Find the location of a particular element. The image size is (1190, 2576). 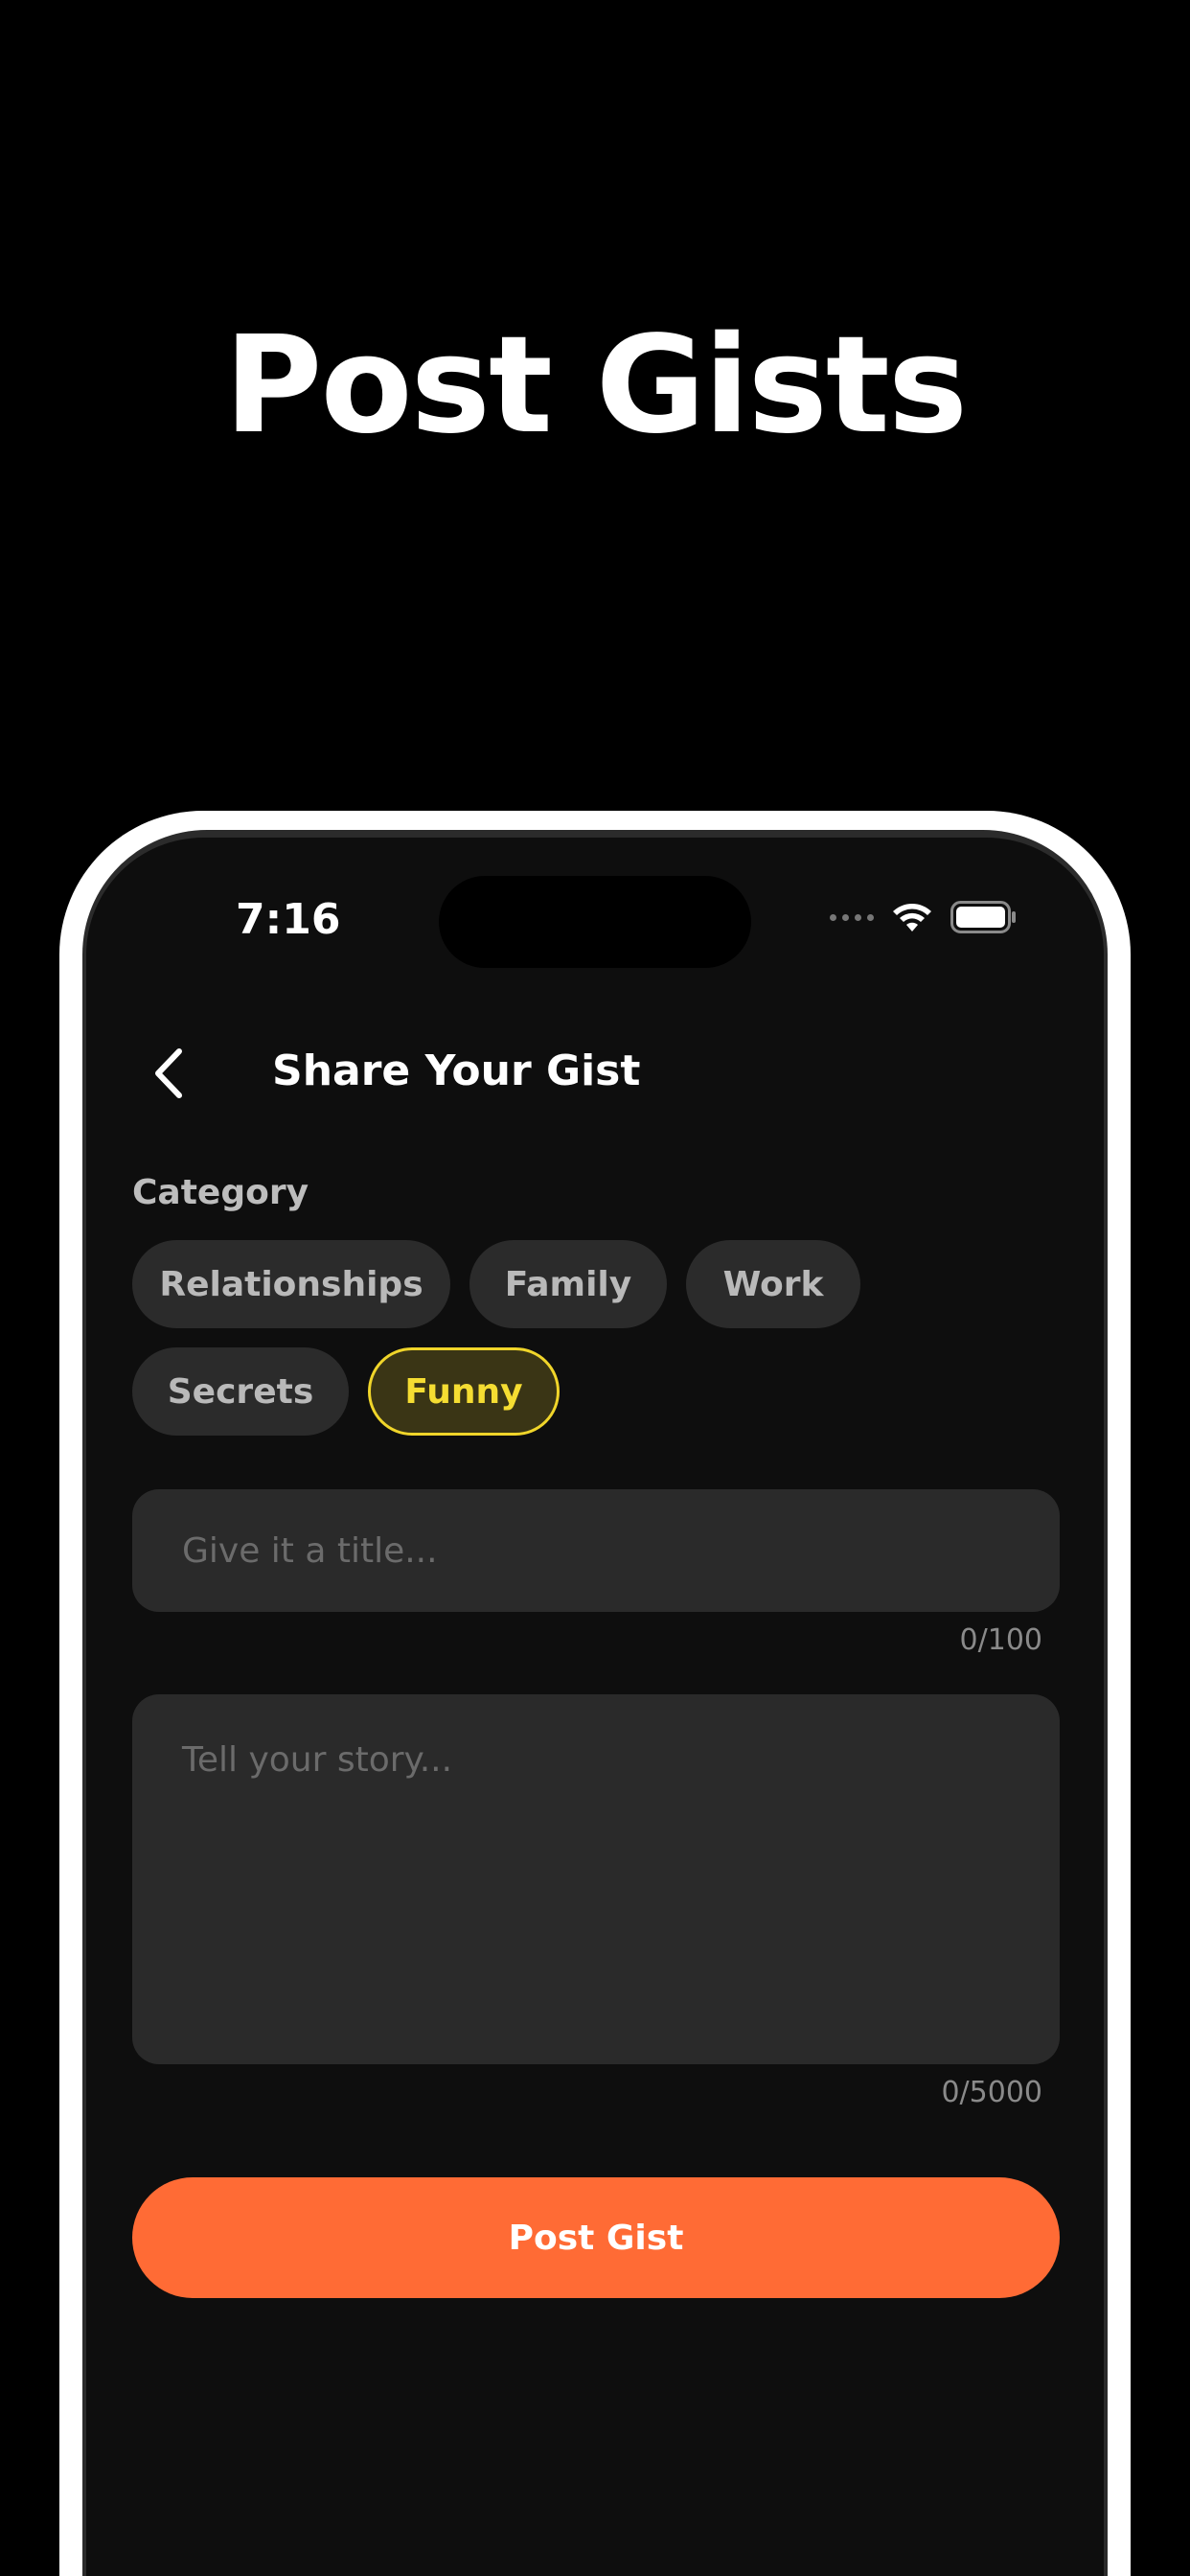

status-indicators is located at coordinates (924, 917).